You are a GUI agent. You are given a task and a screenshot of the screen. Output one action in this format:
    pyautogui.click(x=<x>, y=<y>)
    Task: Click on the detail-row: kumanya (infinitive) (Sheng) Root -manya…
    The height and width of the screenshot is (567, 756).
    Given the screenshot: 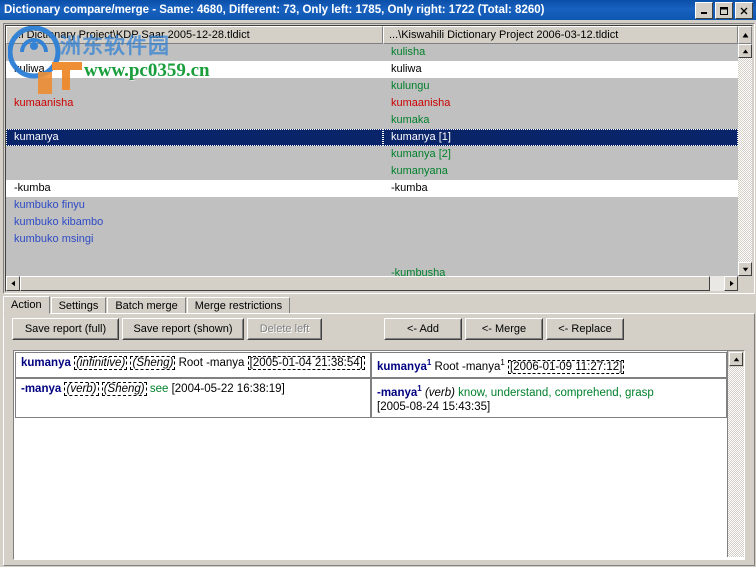 What is the action you would take?
    pyautogui.click(x=371, y=365)
    